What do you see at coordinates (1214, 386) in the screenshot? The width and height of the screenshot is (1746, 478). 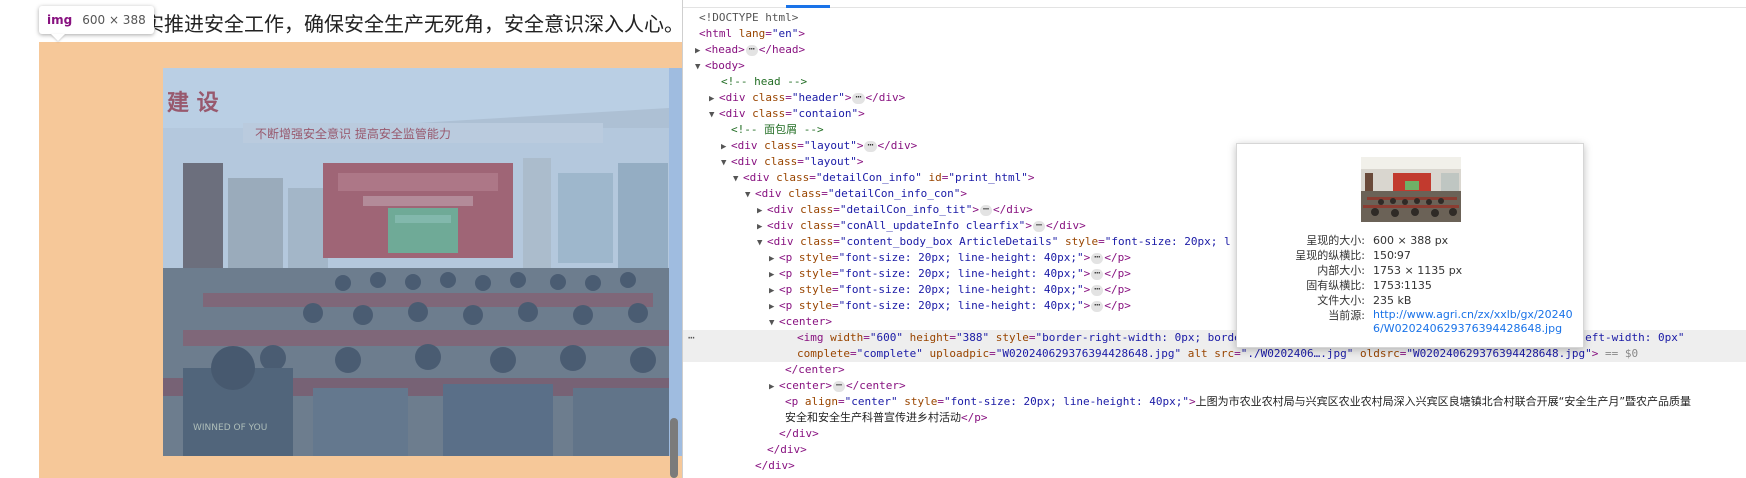 I see `dom-node: ▶ <center> ⋯ </center>` at bounding box center [1214, 386].